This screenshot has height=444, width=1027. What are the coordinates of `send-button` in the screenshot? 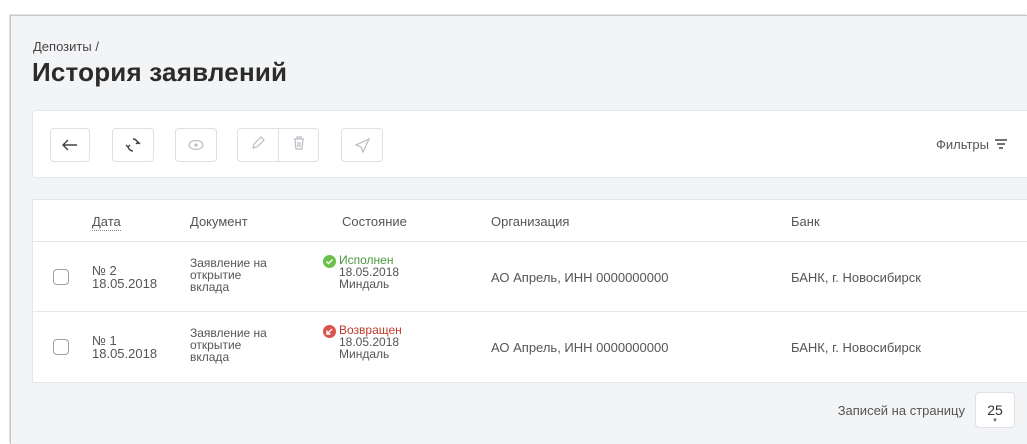 It's located at (362, 145).